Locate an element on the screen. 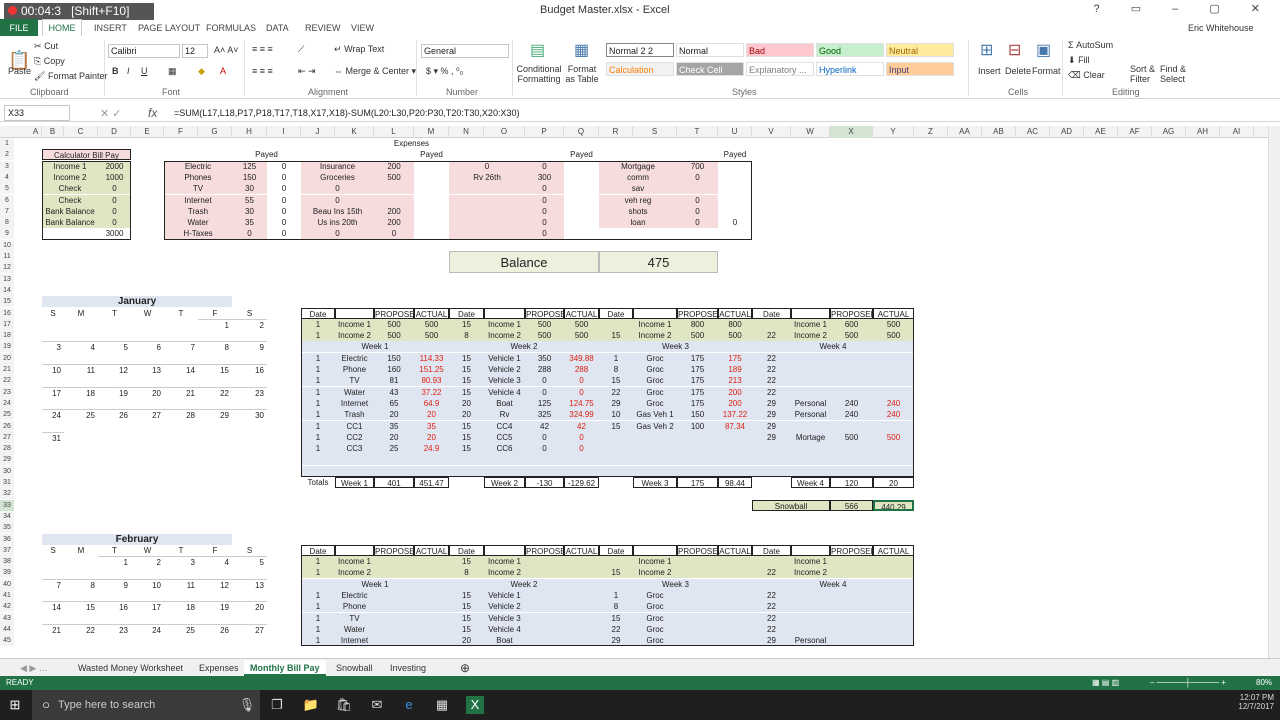 The width and height of the screenshot is (1280, 720). insert-button: Insert is located at coordinates (989, 71).